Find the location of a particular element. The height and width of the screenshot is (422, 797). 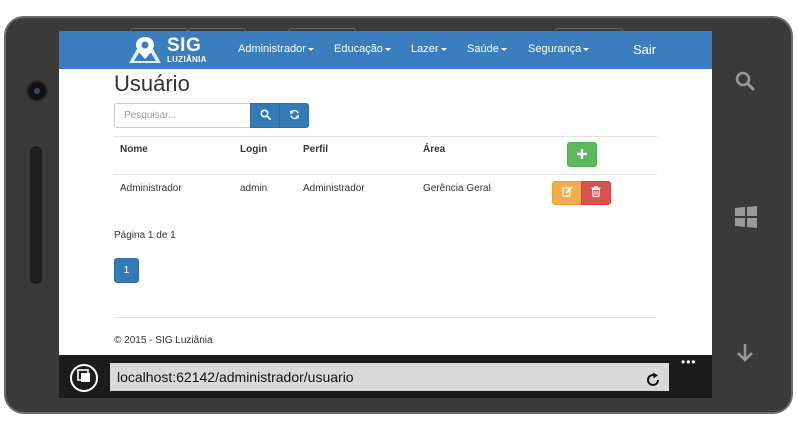

nav-menu-seguranca: Segurança is located at coordinates (559, 49).